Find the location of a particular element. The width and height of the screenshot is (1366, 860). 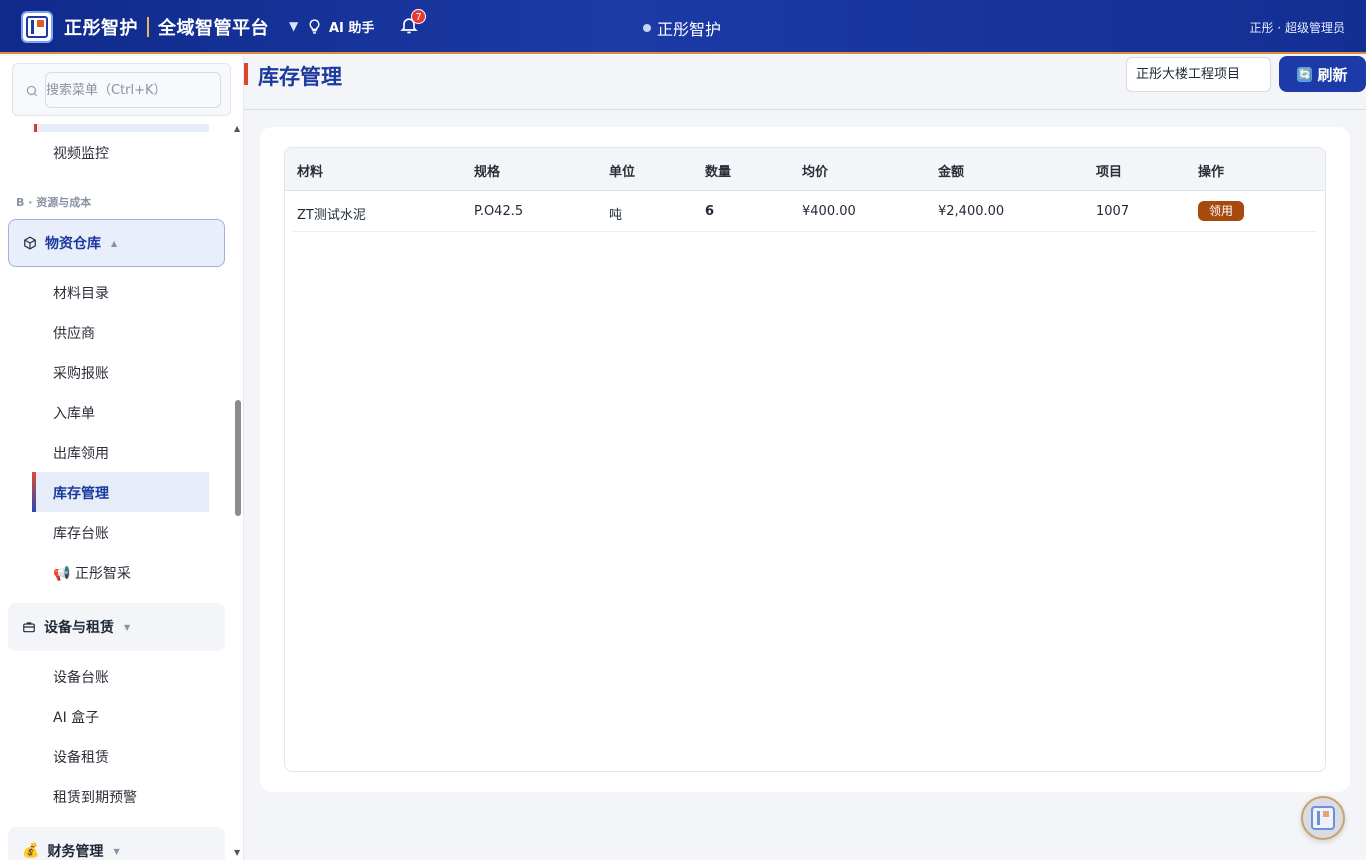

sidebar-group-warehouse: 物资仓库 ▲ is located at coordinates (116, 243).